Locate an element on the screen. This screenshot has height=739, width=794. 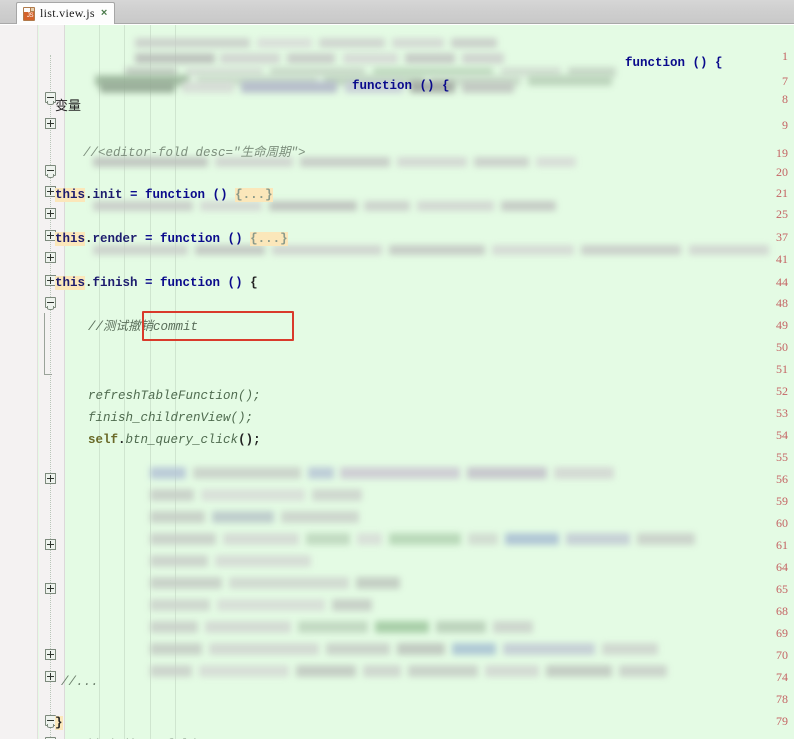
line-number: 44 is located at coordinates (782, 282).